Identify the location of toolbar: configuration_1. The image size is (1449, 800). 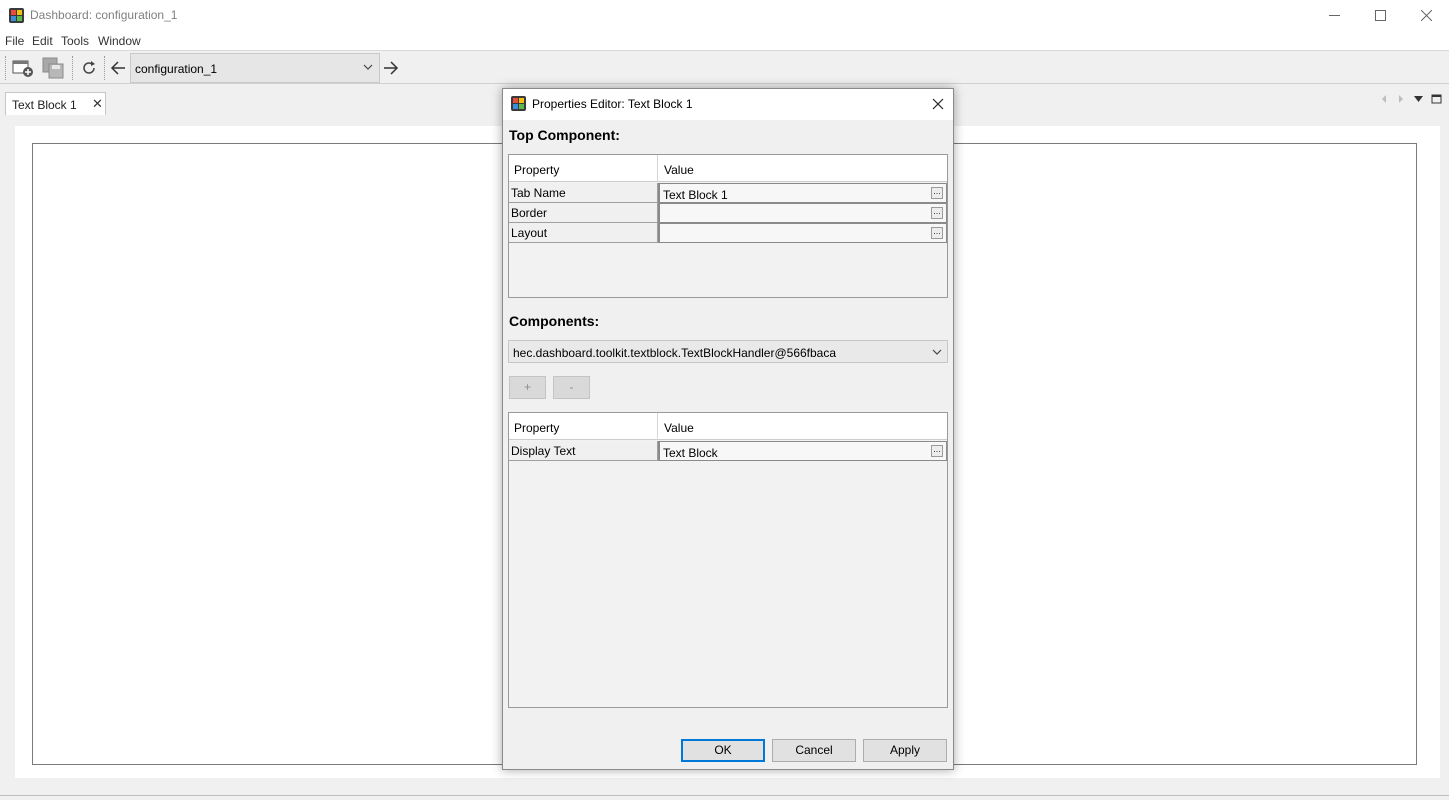
(724, 67).